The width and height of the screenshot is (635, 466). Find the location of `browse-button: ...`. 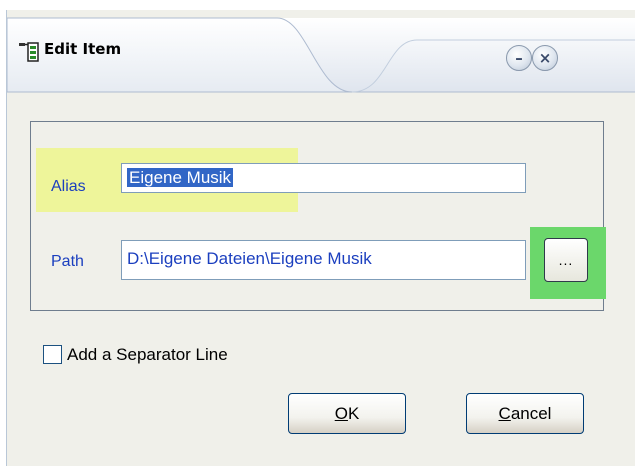

browse-button: ... is located at coordinates (566, 260).